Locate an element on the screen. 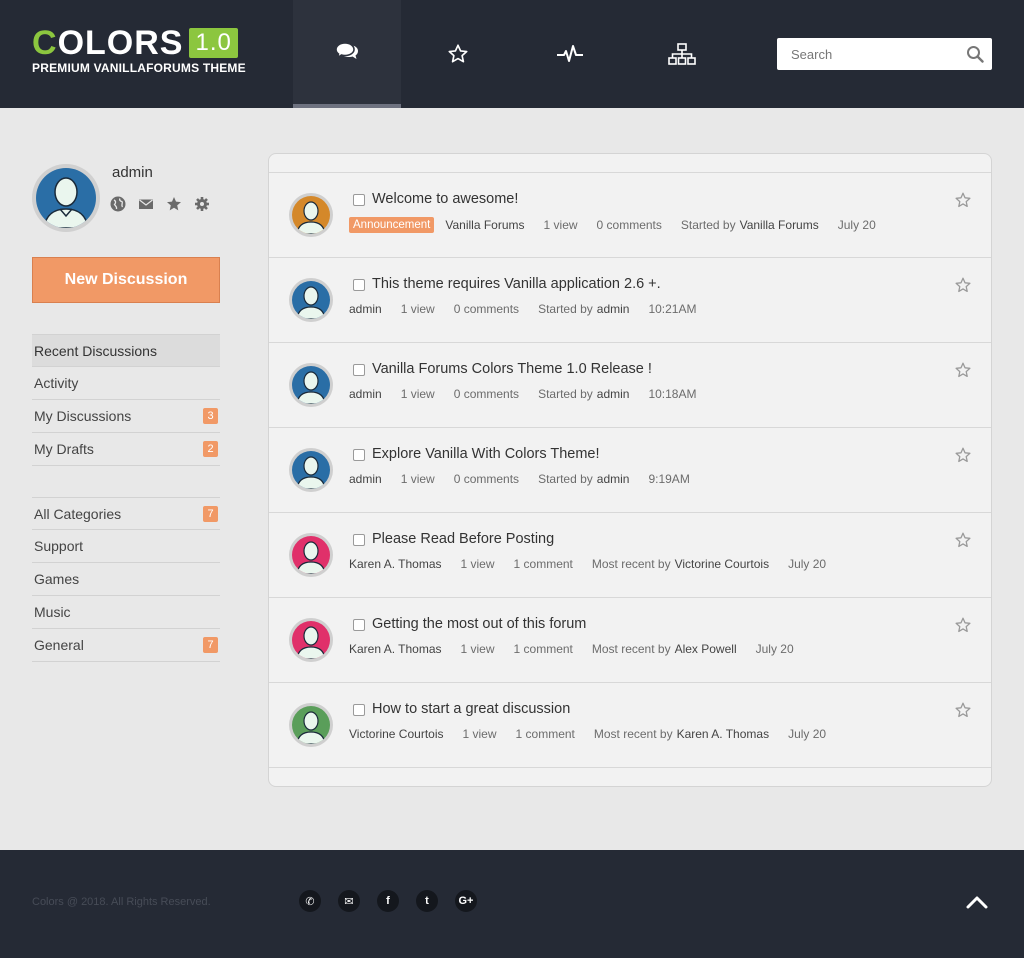 The image size is (1024, 958). avatar-user-icon is located at coordinates (311, 300).